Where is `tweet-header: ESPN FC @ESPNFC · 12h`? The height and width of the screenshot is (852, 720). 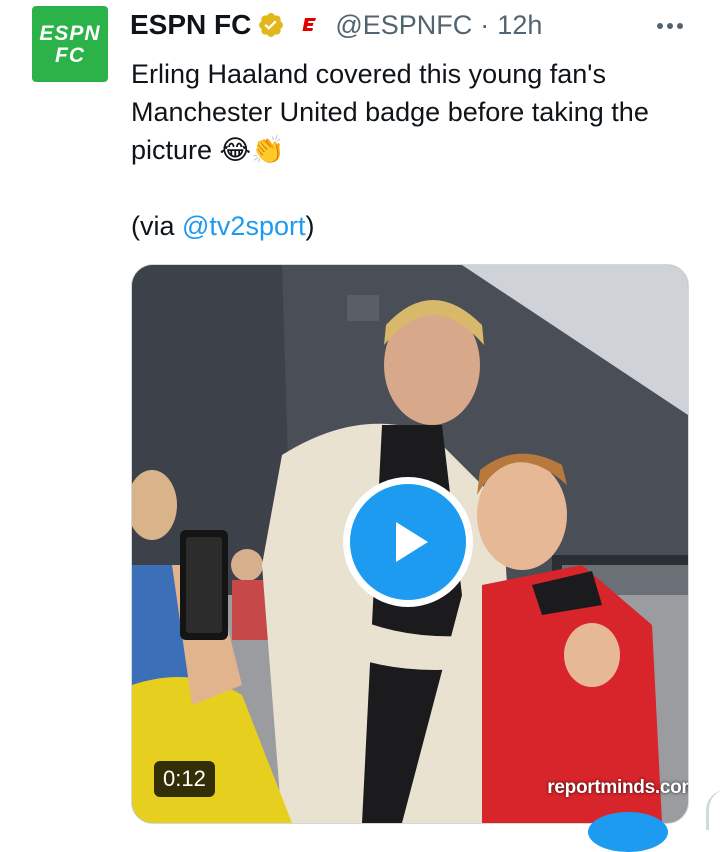 tweet-header: ESPN FC @ESPNFC · 12h is located at coordinates (336, 25).